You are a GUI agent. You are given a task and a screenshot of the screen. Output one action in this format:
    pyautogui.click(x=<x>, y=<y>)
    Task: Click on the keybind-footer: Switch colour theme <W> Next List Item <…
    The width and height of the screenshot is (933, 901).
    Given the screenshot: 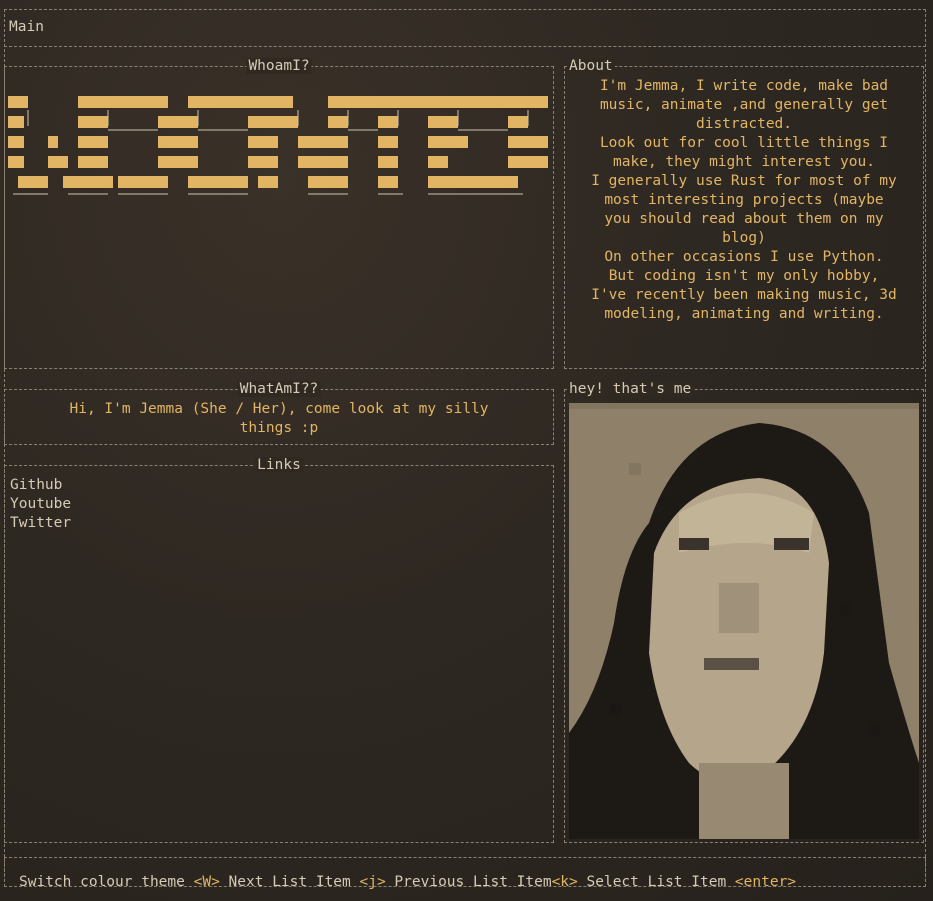 What is the action you would take?
    pyautogui.click(x=407, y=882)
    